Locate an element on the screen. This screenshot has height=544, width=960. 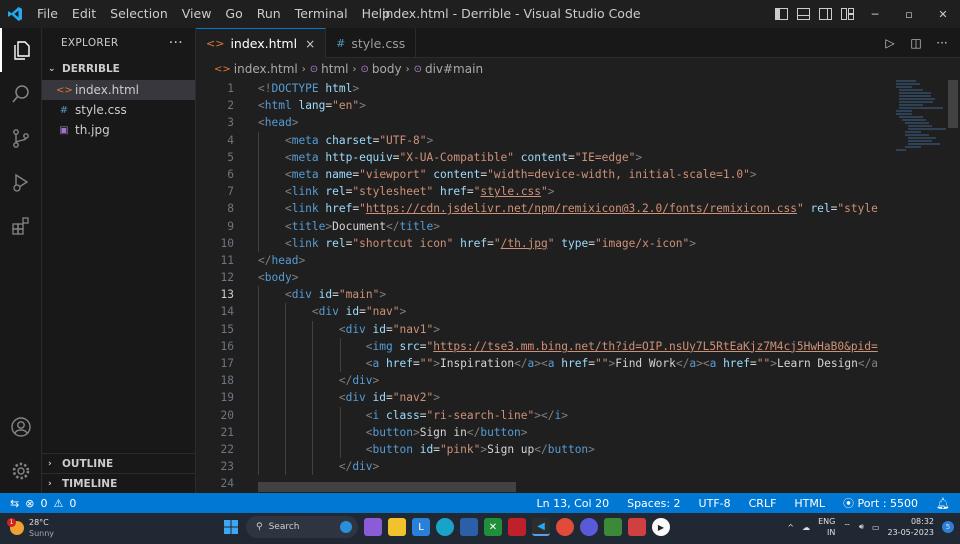
clock: 08:32 23-05-2023 is located at coordinates (911, 527).